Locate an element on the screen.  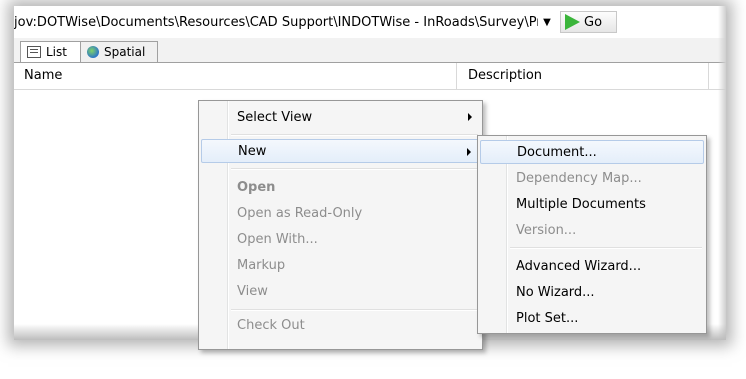
globe-icon is located at coordinates (93, 52).